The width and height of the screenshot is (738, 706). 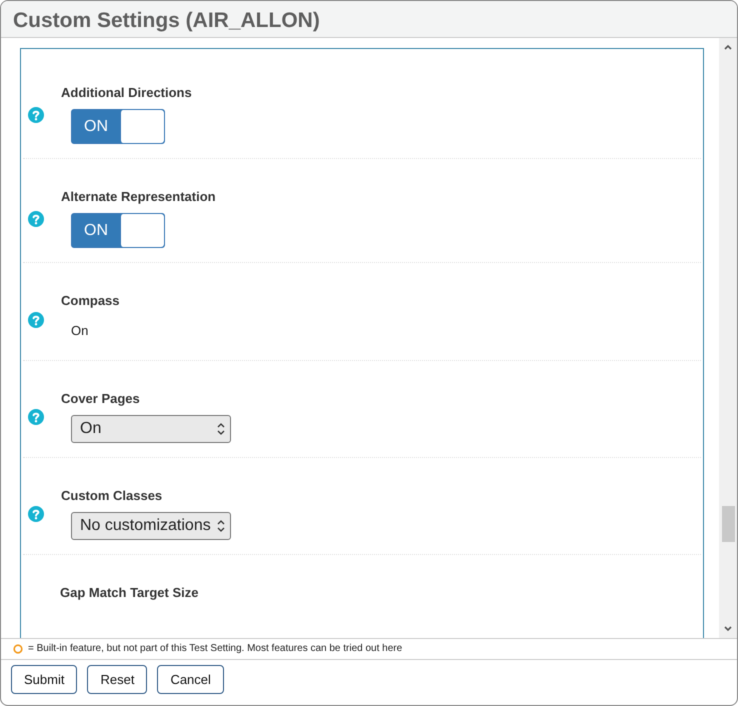 What do you see at coordinates (728, 629) in the screenshot?
I see `scroll-down-icon` at bounding box center [728, 629].